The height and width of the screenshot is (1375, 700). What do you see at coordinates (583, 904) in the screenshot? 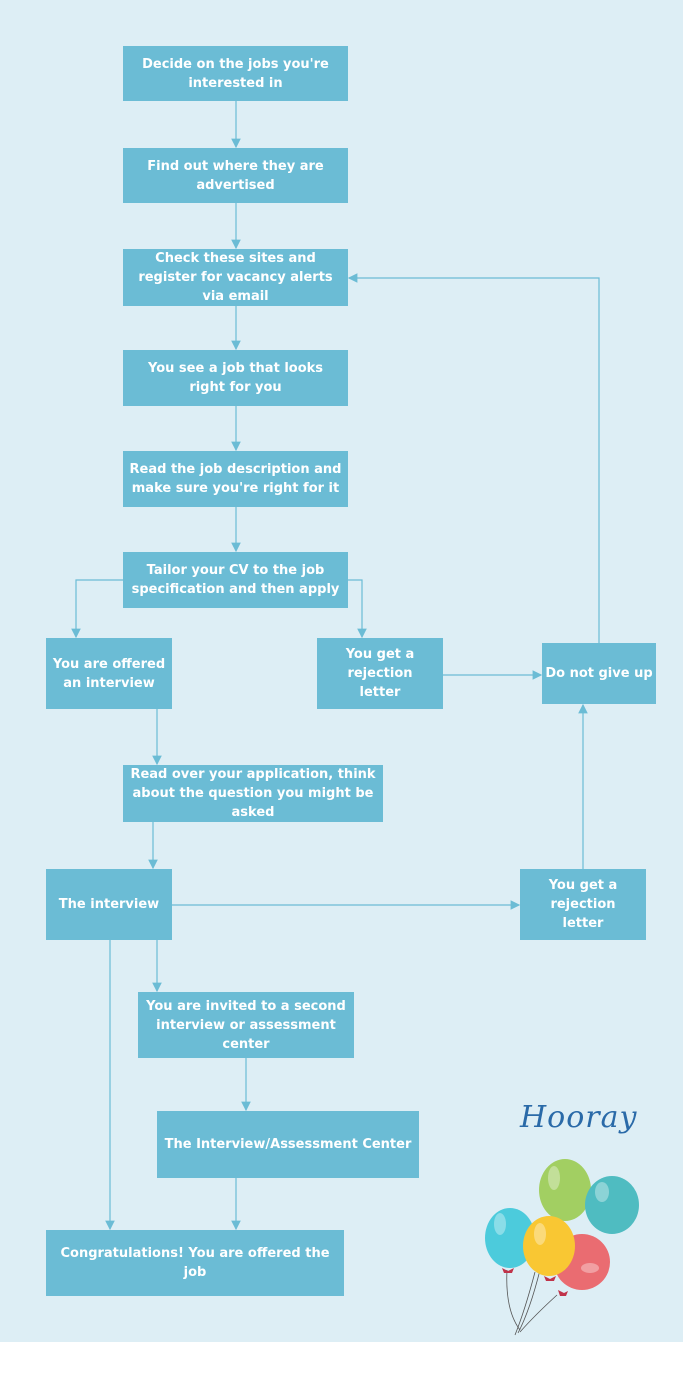
I see `node-rejection-2: You get a rejection letter` at bounding box center [583, 904].